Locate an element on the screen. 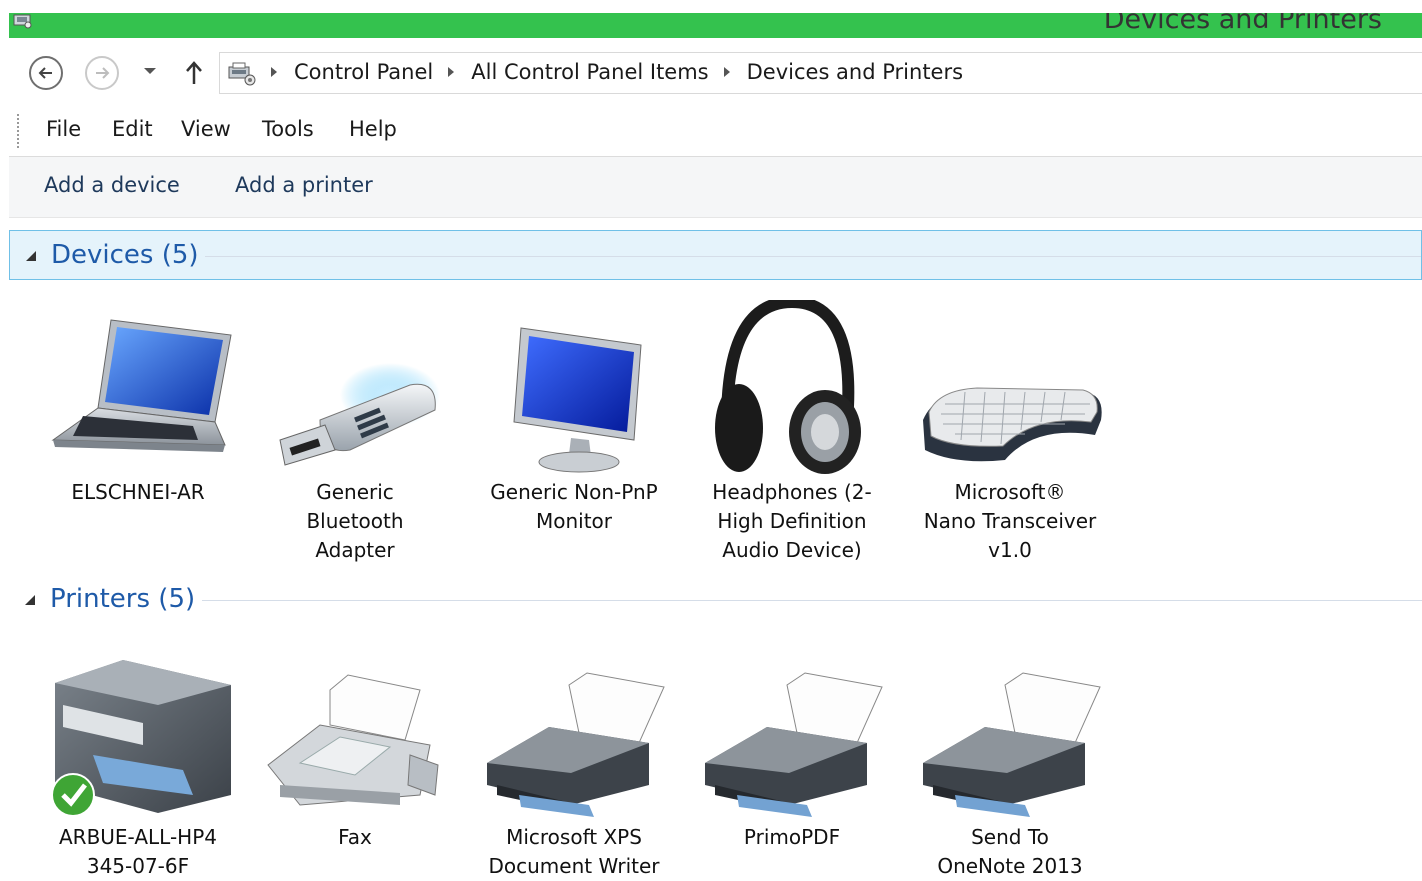  forward-arrow-icon is located at coordinates (103, 73).